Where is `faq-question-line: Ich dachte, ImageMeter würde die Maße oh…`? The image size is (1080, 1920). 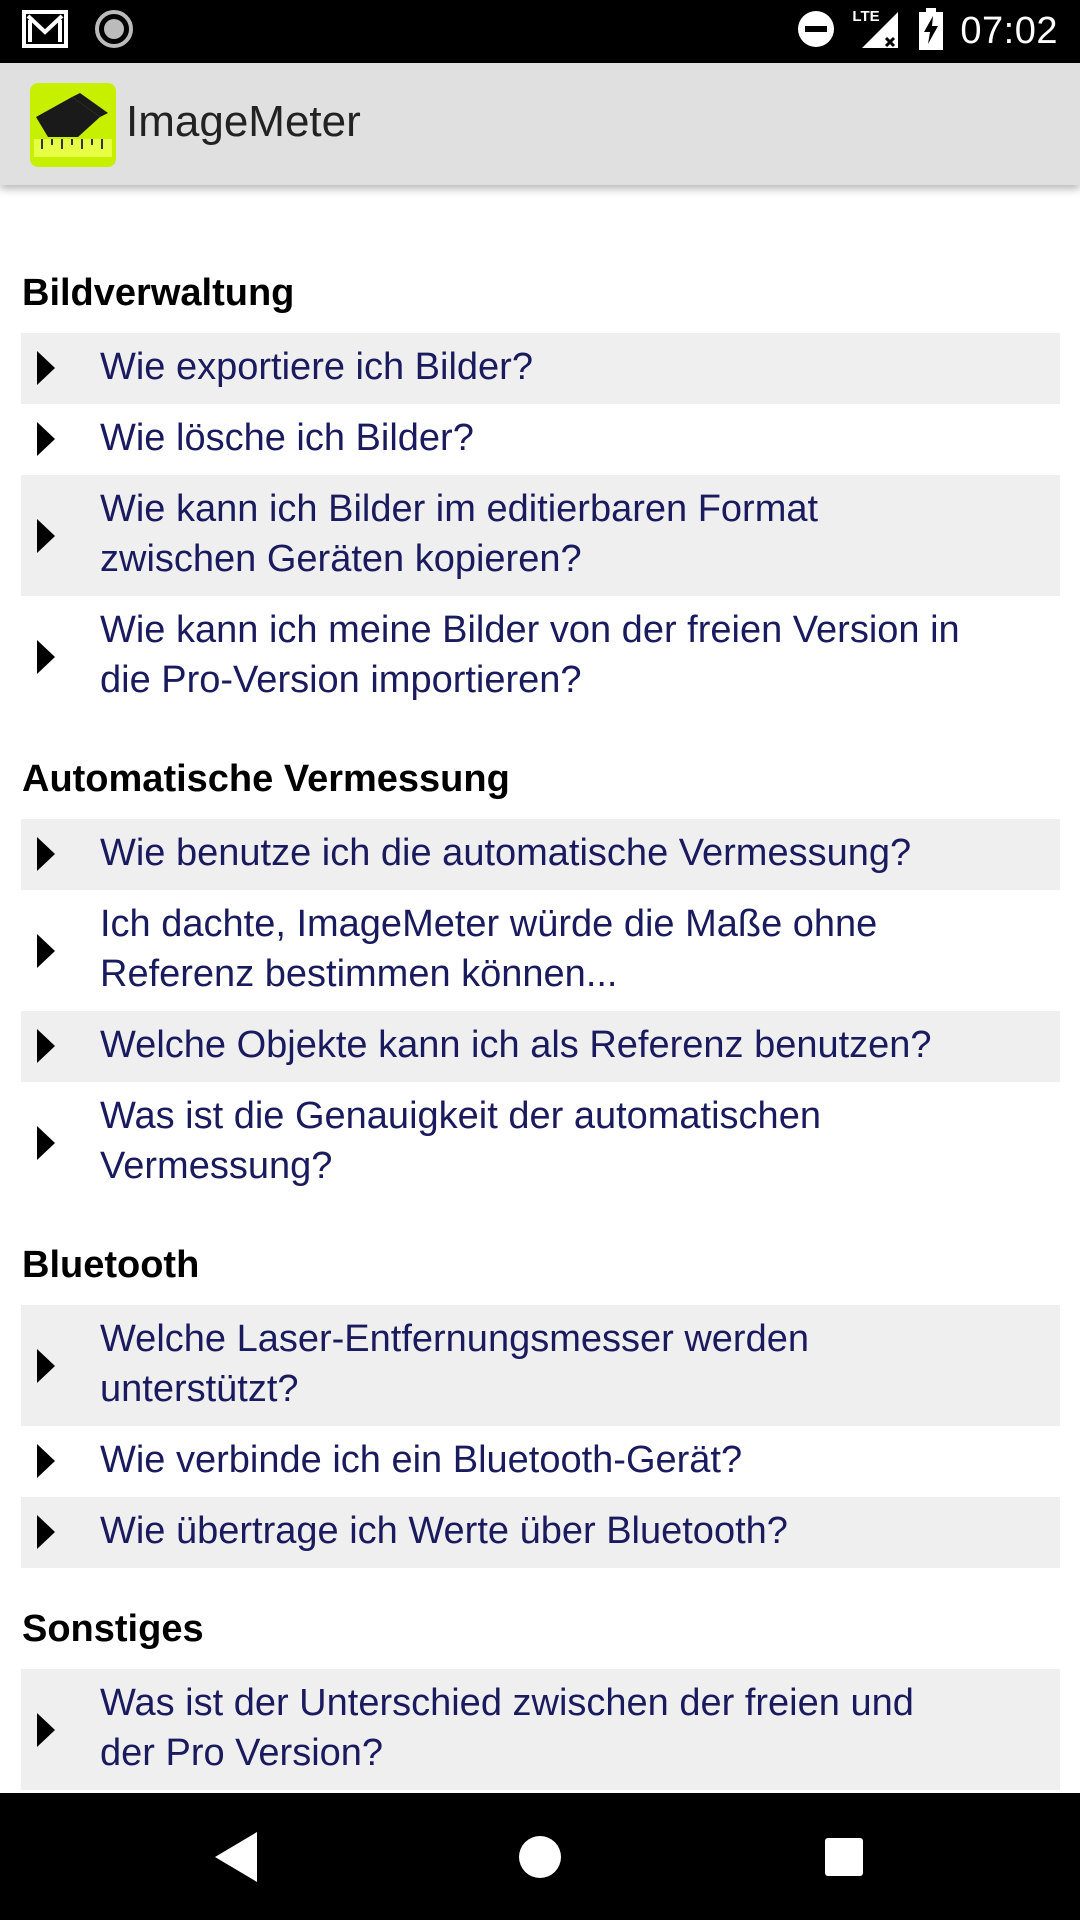
faq-question-line: Ich dachte, ImageMeter würde die Maße oh… is located at coordinates (489, 924).